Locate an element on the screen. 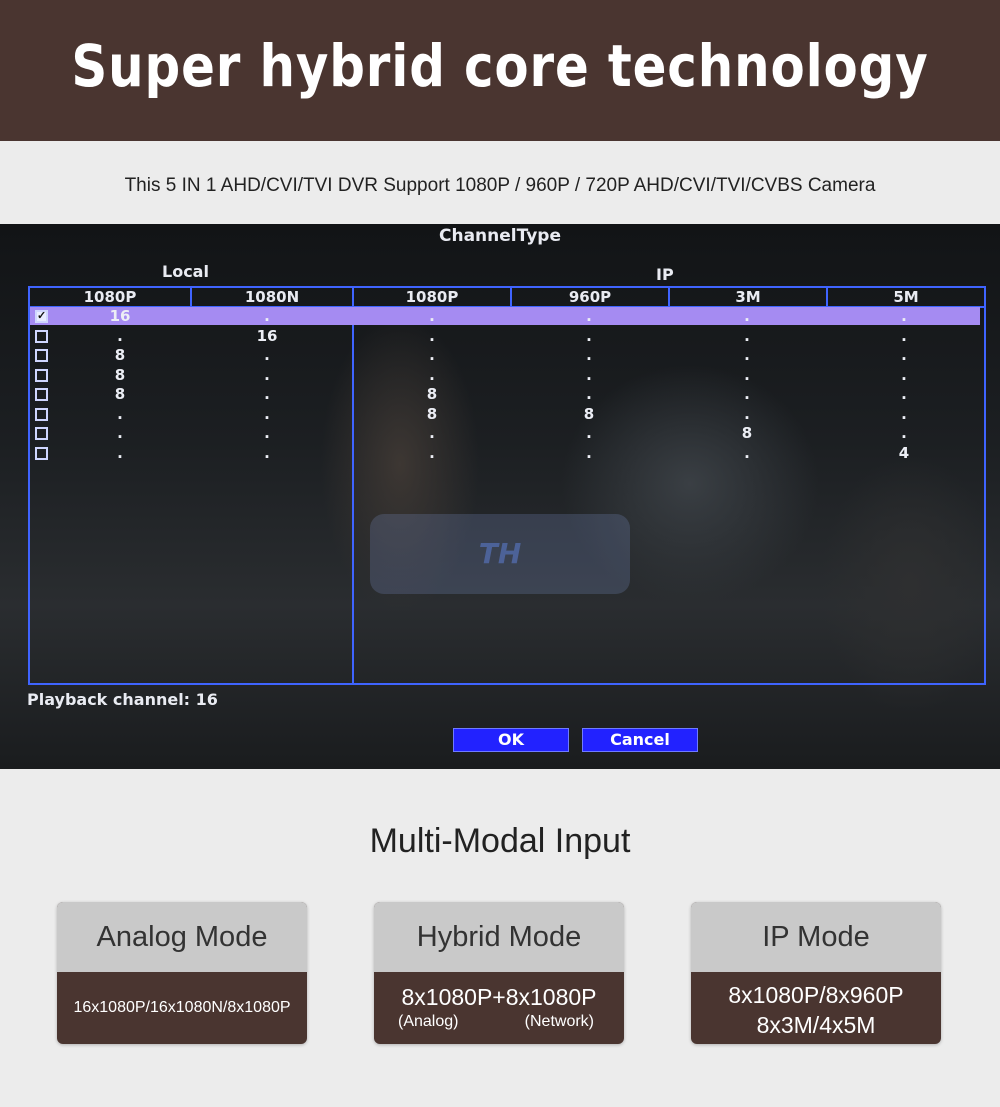 The height and width of the screenshot is (1107, 1000). title-banner: Super hybrid core technology is located at coordinates (500, 70).